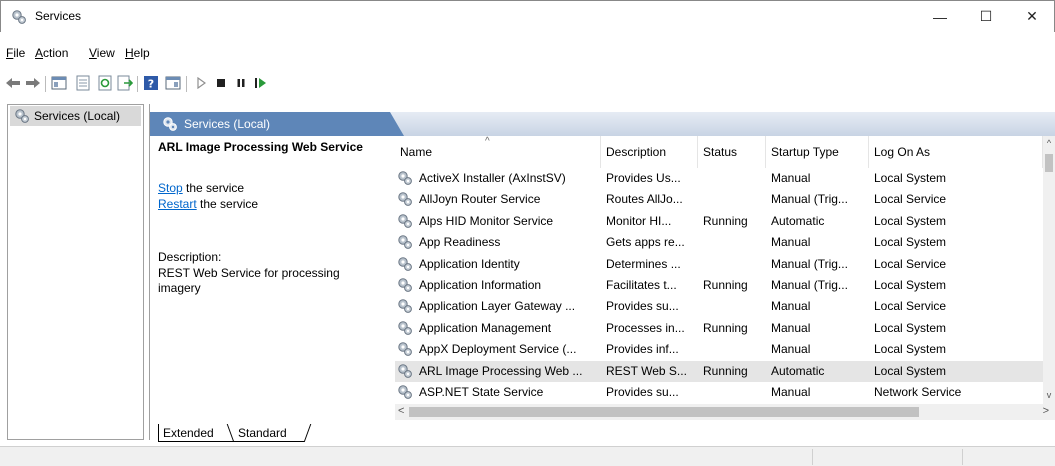 This screenshot has height=466, width=1055. I want to click on maximize-button: ☐, so click(986, 16).